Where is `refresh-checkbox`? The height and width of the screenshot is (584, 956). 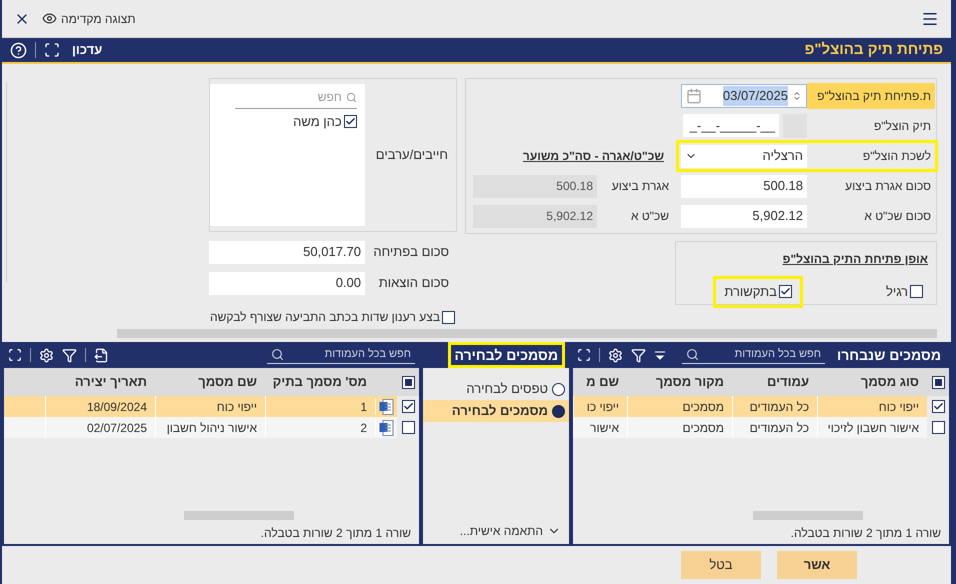
refresh-checkbox is located at coordinates (448, 317).